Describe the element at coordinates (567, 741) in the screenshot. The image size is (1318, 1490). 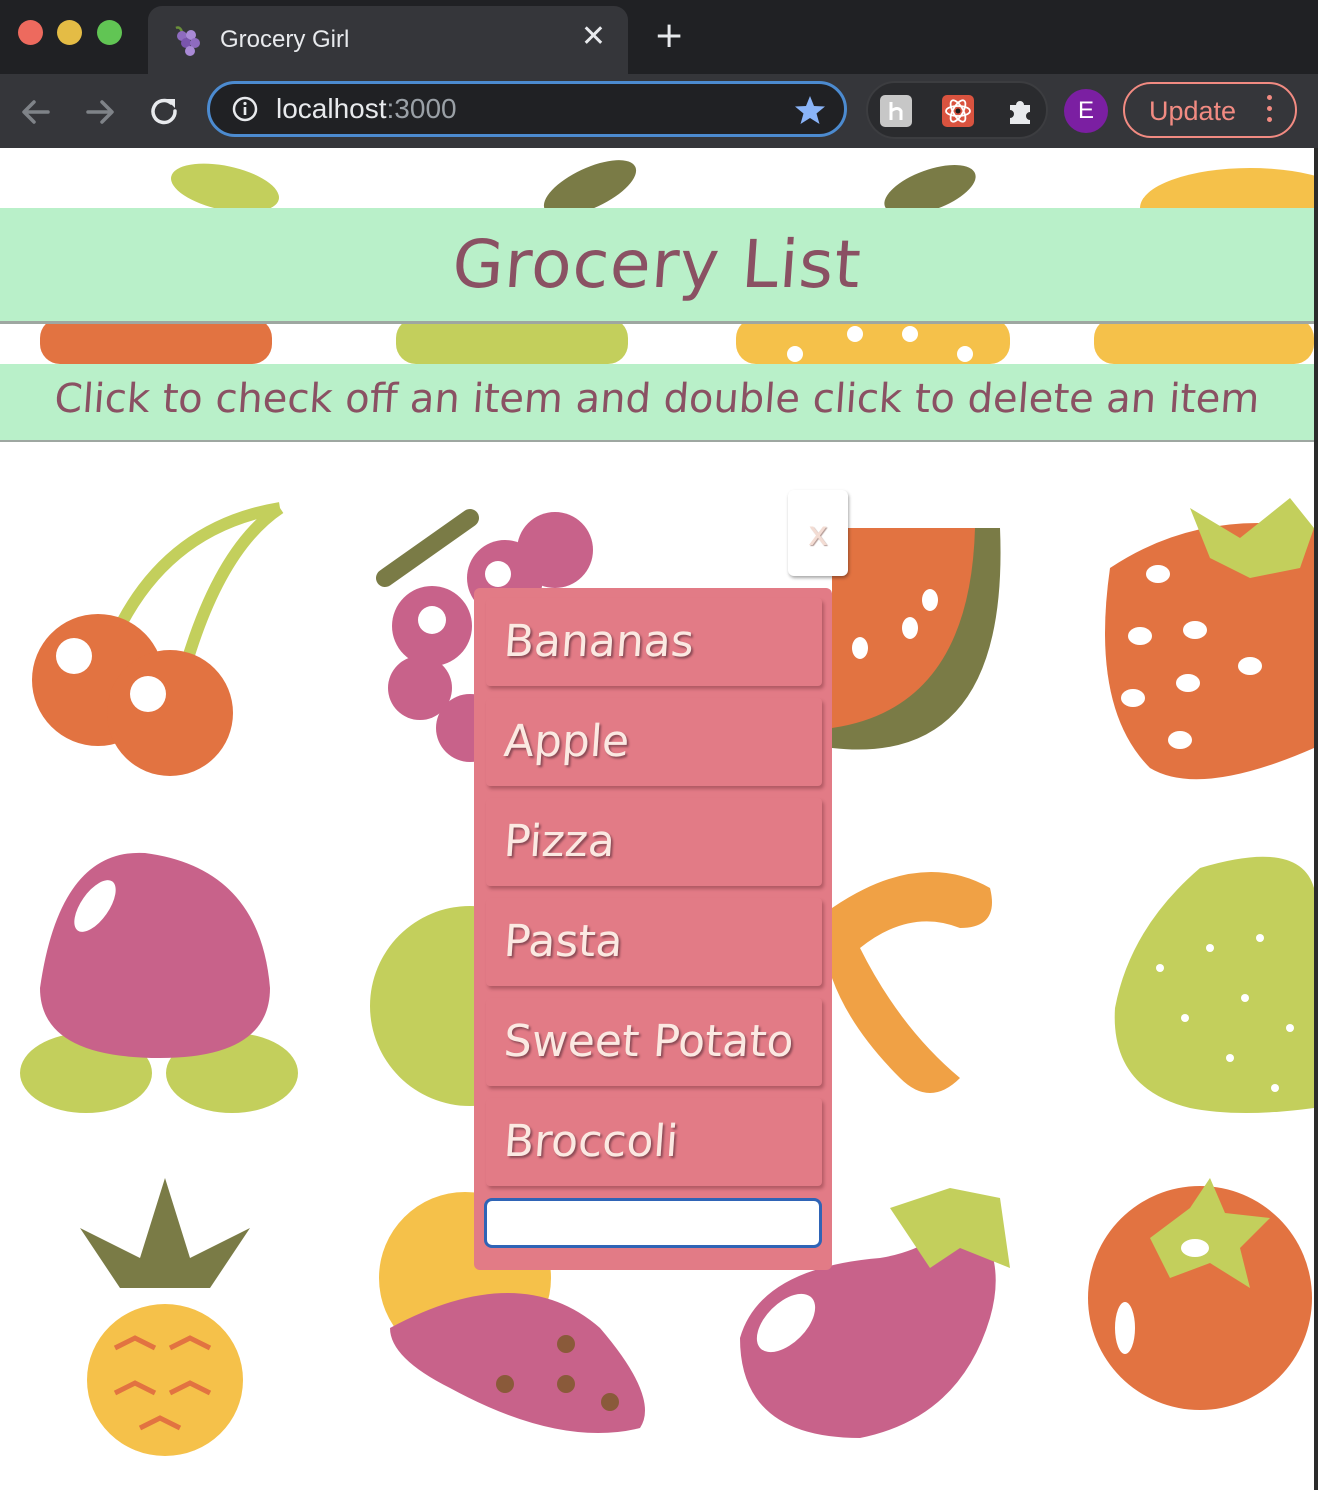
I see `list-item-label: Apple` at that location.